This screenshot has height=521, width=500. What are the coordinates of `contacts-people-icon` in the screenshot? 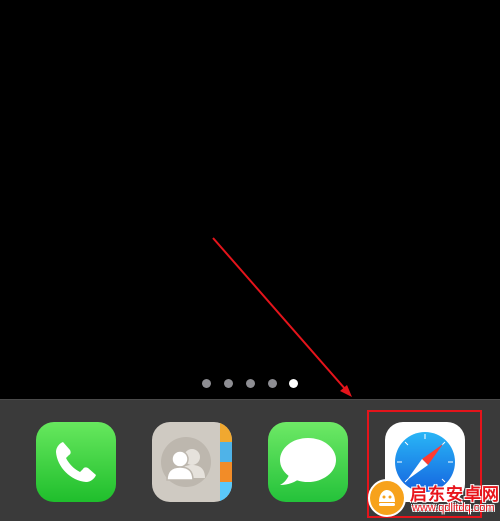 It's located at (186, 462).